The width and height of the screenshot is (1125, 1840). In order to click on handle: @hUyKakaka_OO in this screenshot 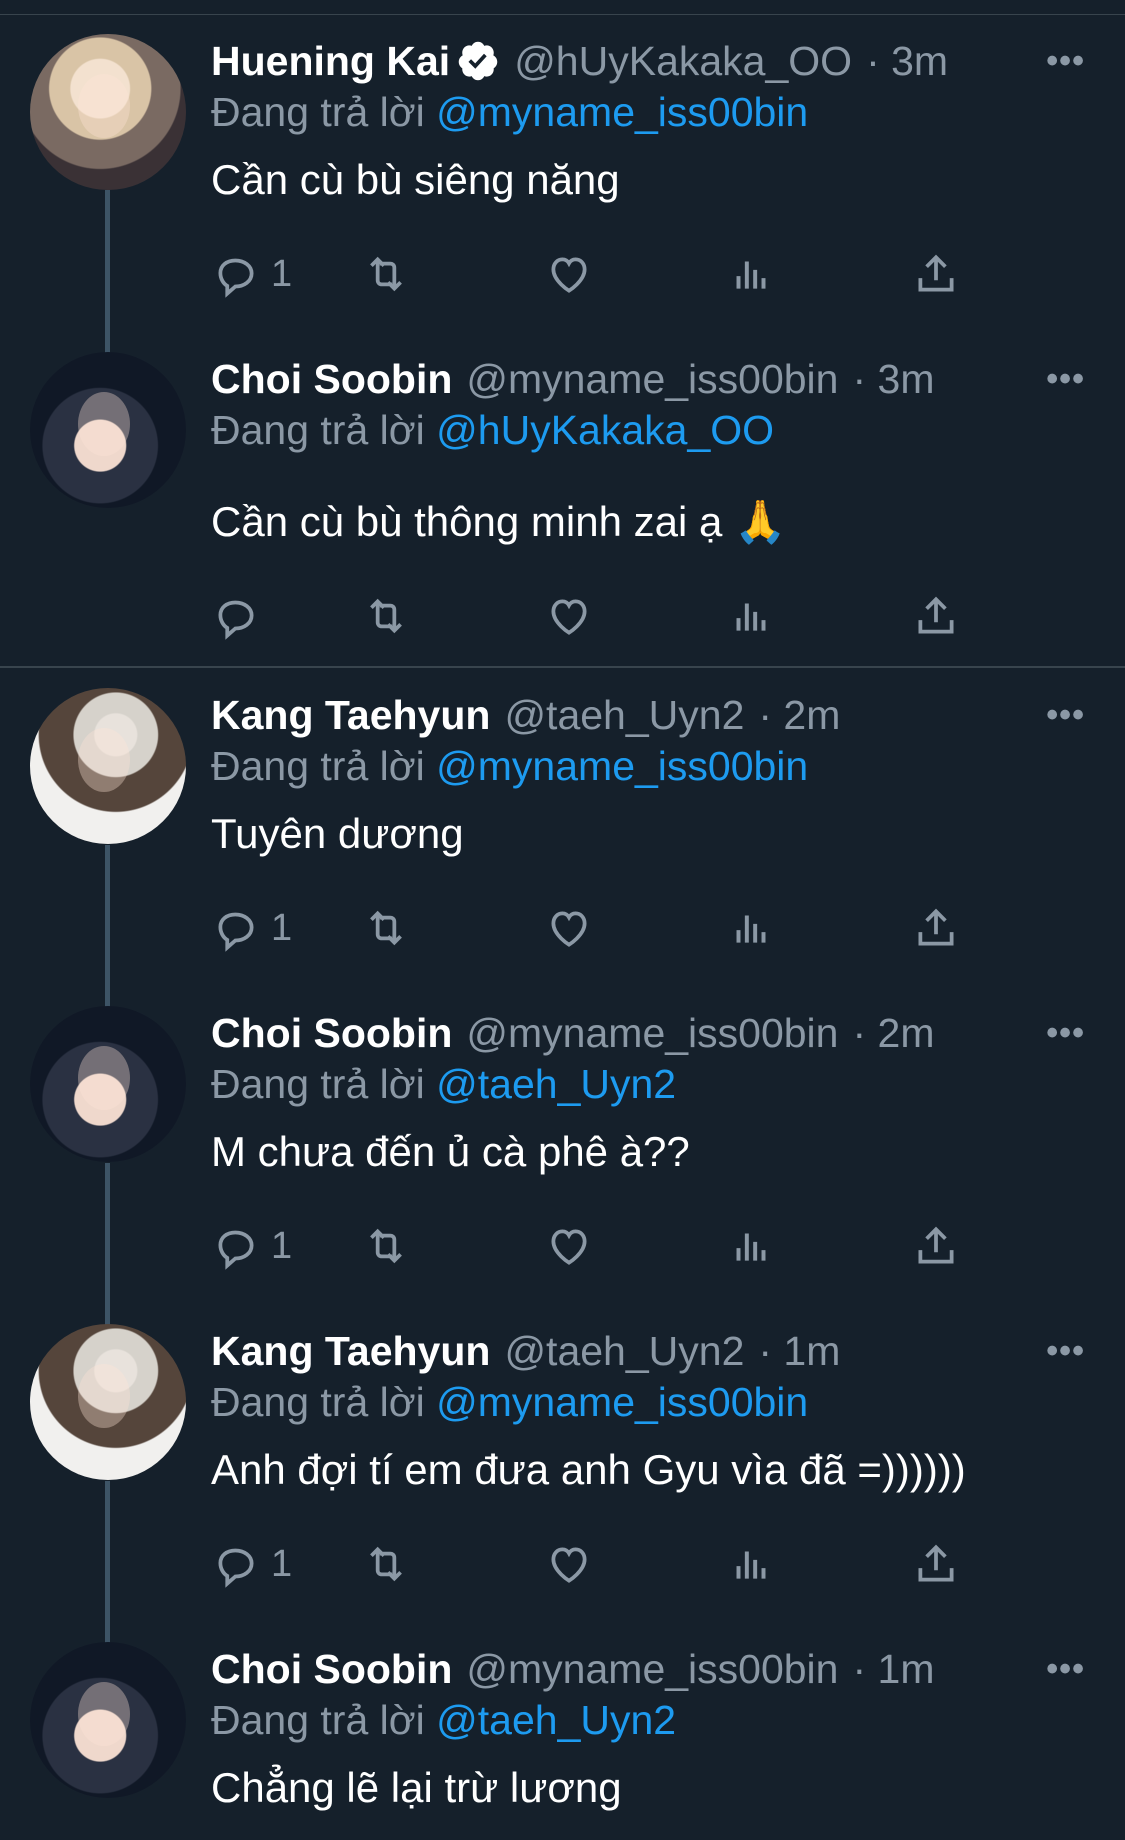, I will do `click(683, 61)`.